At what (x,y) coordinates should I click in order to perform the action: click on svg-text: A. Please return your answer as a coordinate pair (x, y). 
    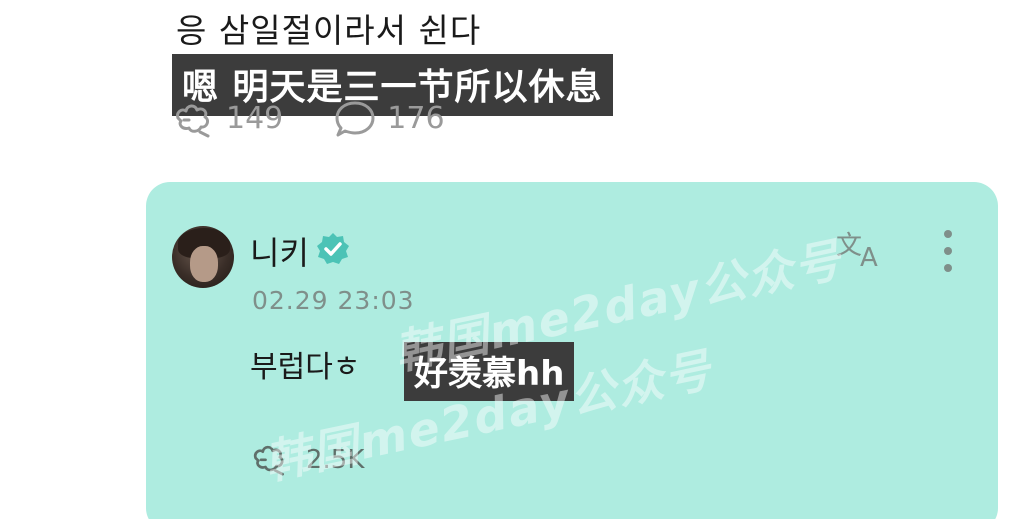
    Looking at the image, I should click on (869, 256).